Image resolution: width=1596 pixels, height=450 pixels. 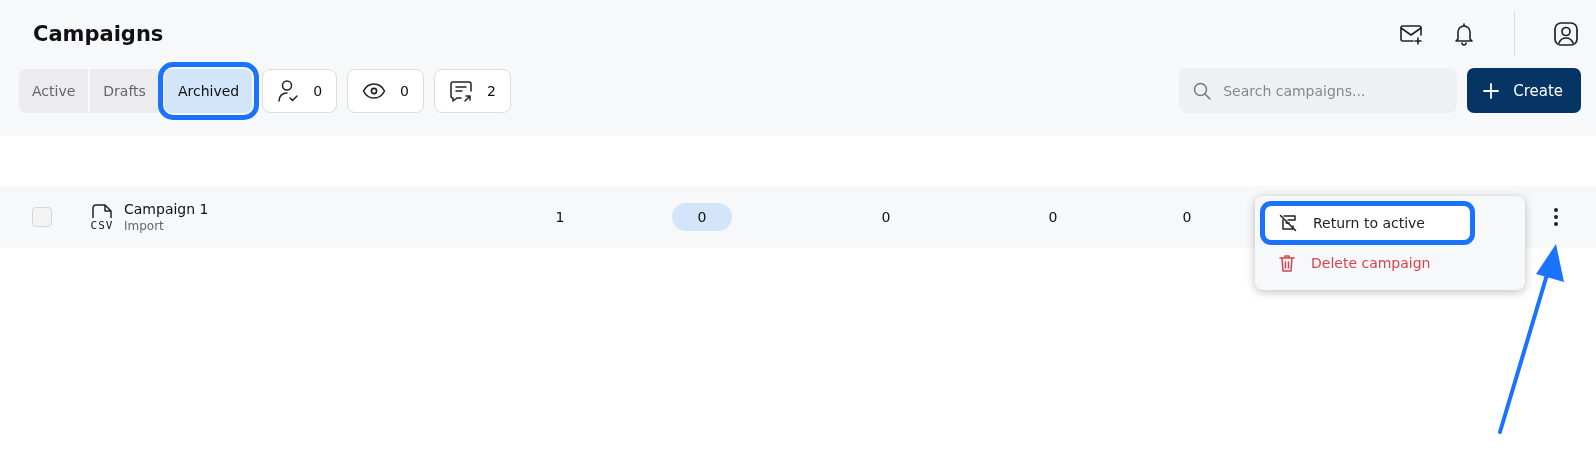 I want to click on count-pill: 0, so click(x=702, y=217).